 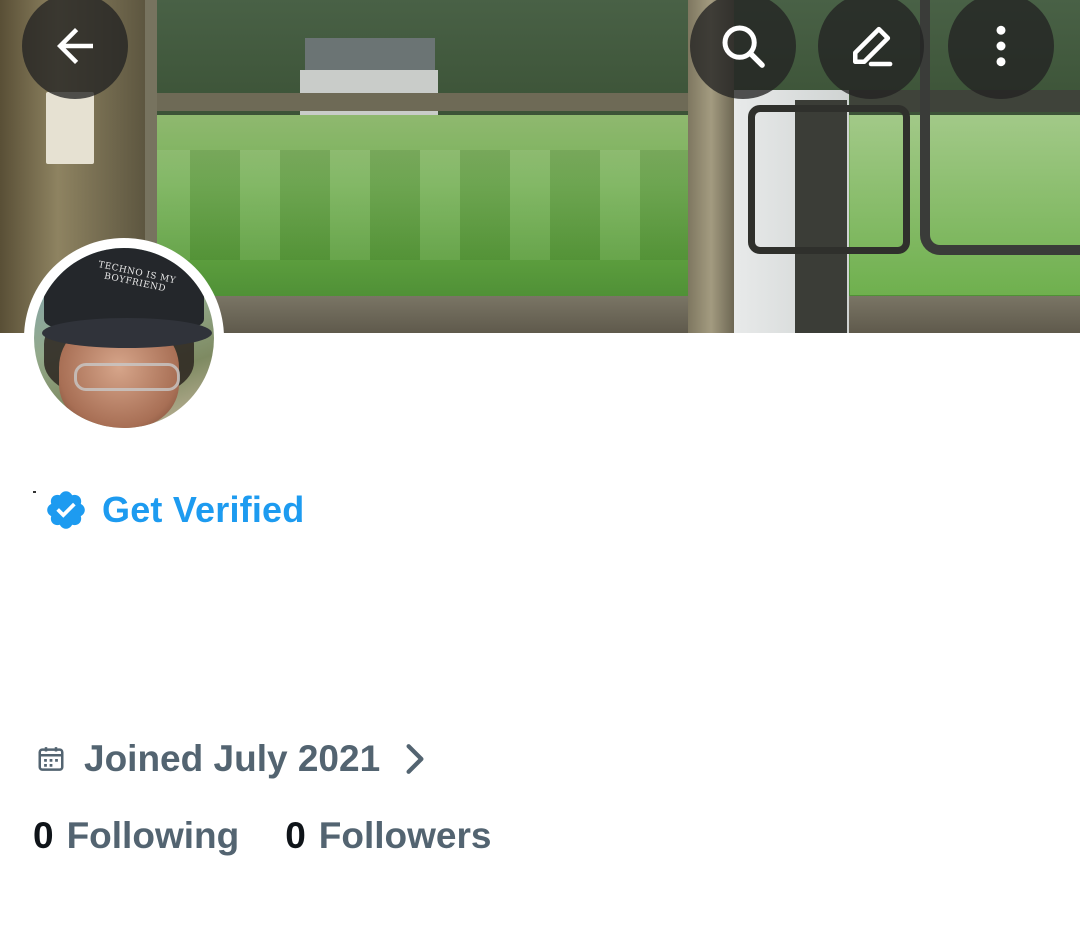 I want to click on joined-date-row: Joined July 2021, so click(x=232, y=759).